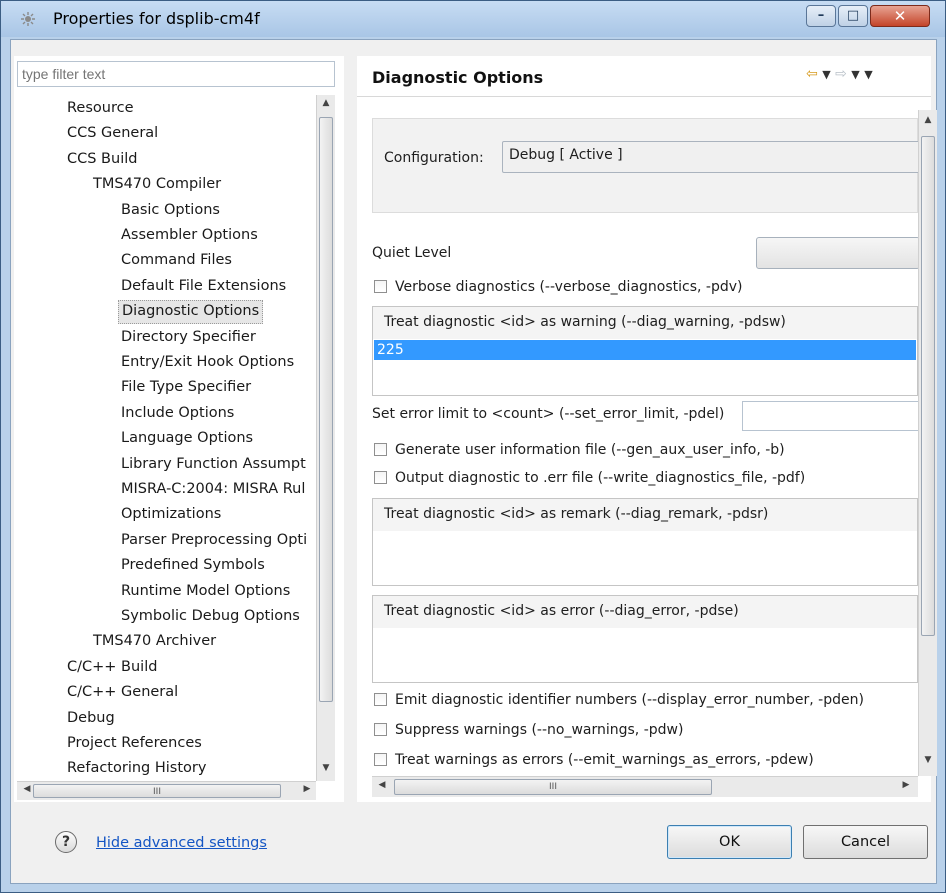 This screenshot has height=893, width=946. What do you see at coordinates (458, 77) in the screenshot?
I see `page-title: Diagnostic Options` at bounding box center [458, 77].